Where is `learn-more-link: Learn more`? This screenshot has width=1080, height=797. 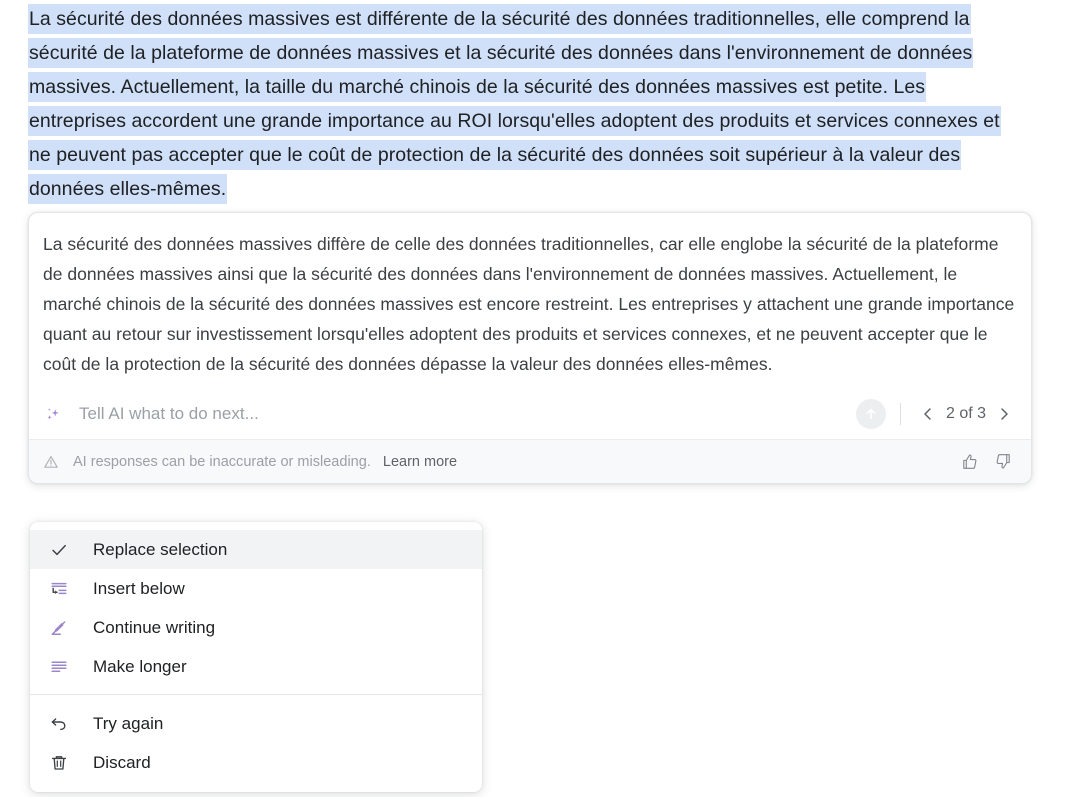
learn-more-link: Learn more is located at coordinates (420, 462).